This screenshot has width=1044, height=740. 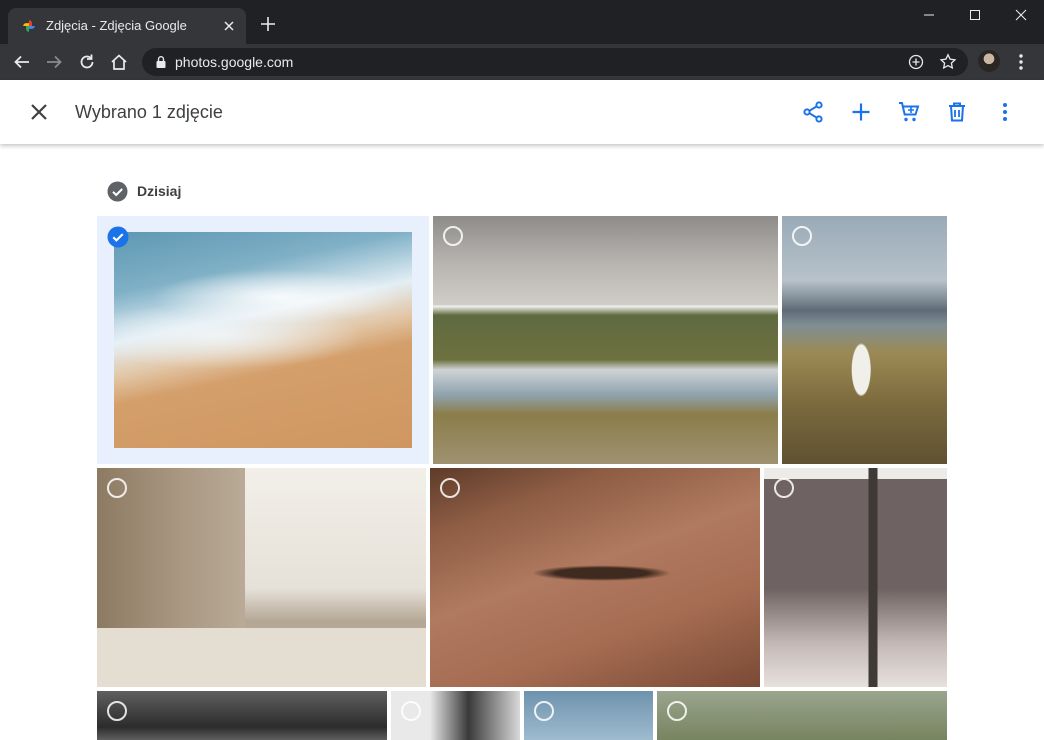 I want to click on more-options-button, so click(x=1005, y=112).